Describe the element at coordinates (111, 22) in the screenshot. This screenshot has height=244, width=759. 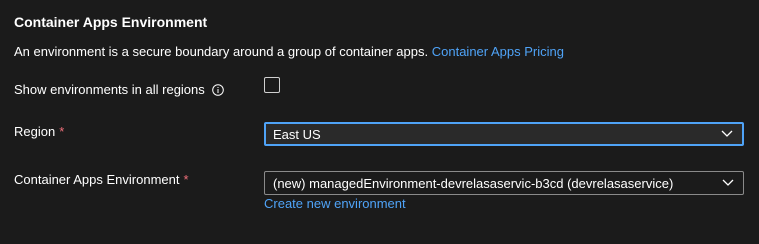
I see `section-title: Container Apps Environment` at that location.